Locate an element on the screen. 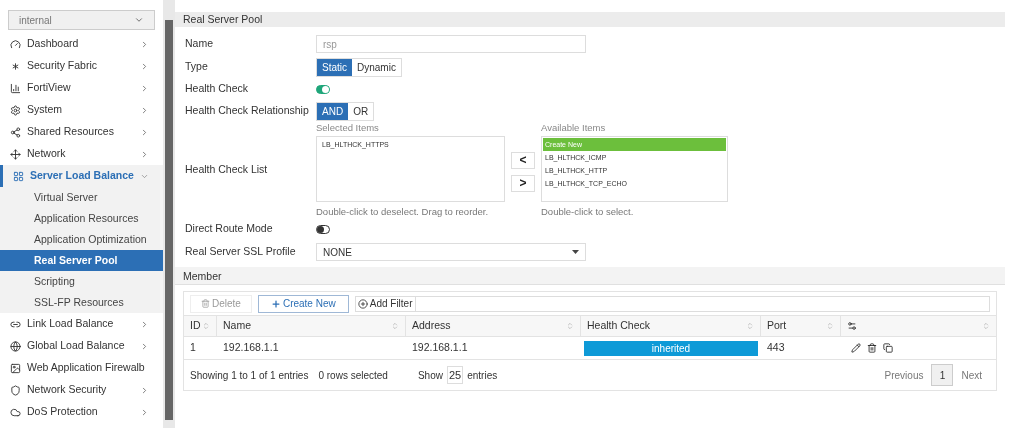 The width and height of the screenshot is (1009, 428). field-label: Name is located at coordinates (199, 44).